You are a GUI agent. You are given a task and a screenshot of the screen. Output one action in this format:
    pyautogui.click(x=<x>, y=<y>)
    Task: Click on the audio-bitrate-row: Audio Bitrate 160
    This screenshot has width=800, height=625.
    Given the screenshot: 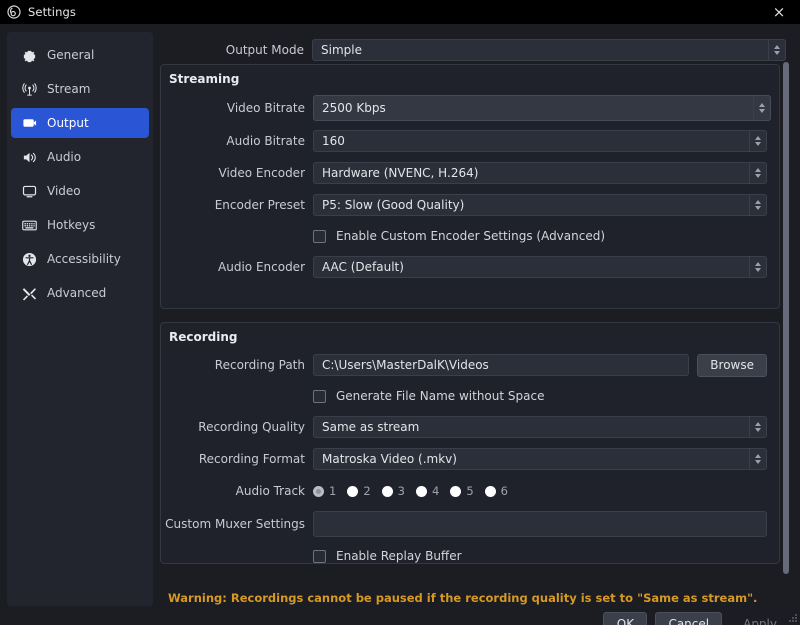 What is the action you would take?
    pyautogui.click(x=471, y=141)
    